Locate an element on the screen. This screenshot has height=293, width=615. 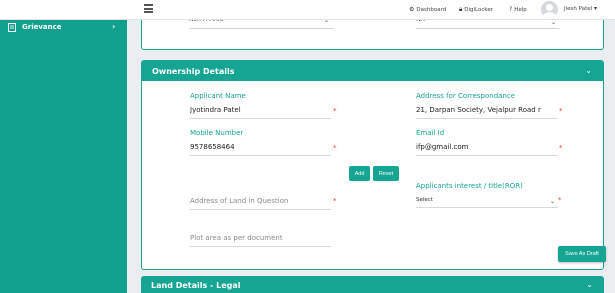
land-details-card-header: Land Details - Legal ⌄ is located at coordinates (372, 284).